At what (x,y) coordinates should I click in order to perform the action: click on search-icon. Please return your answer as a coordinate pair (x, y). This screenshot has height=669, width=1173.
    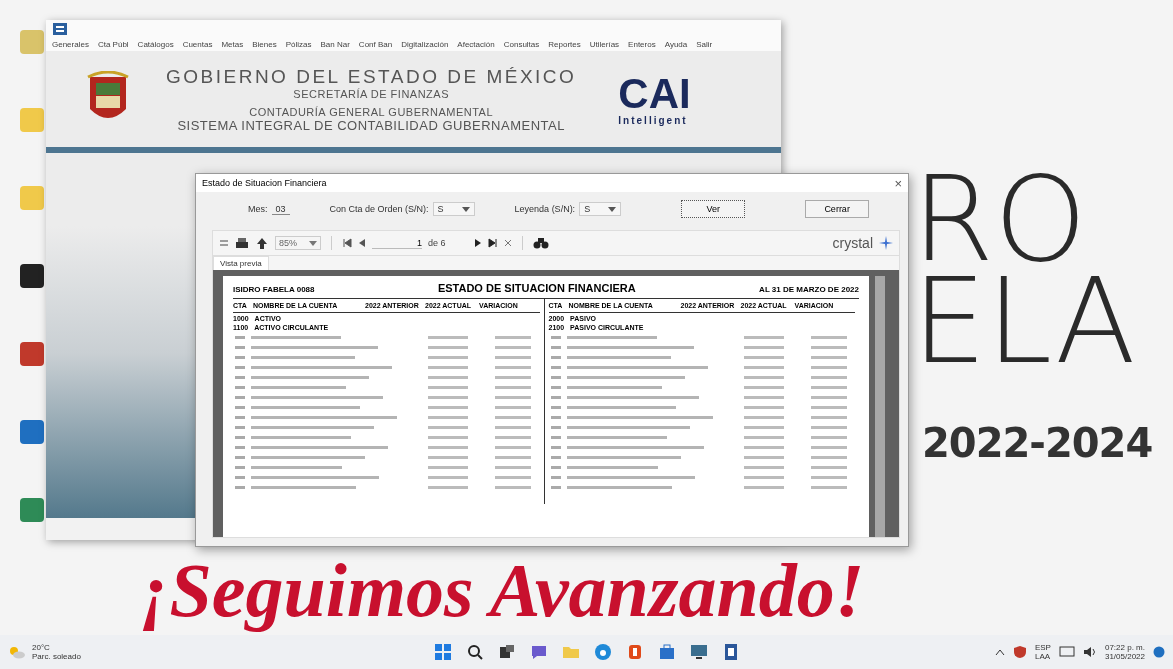
    Looking at the image, I should click on (474, 652).